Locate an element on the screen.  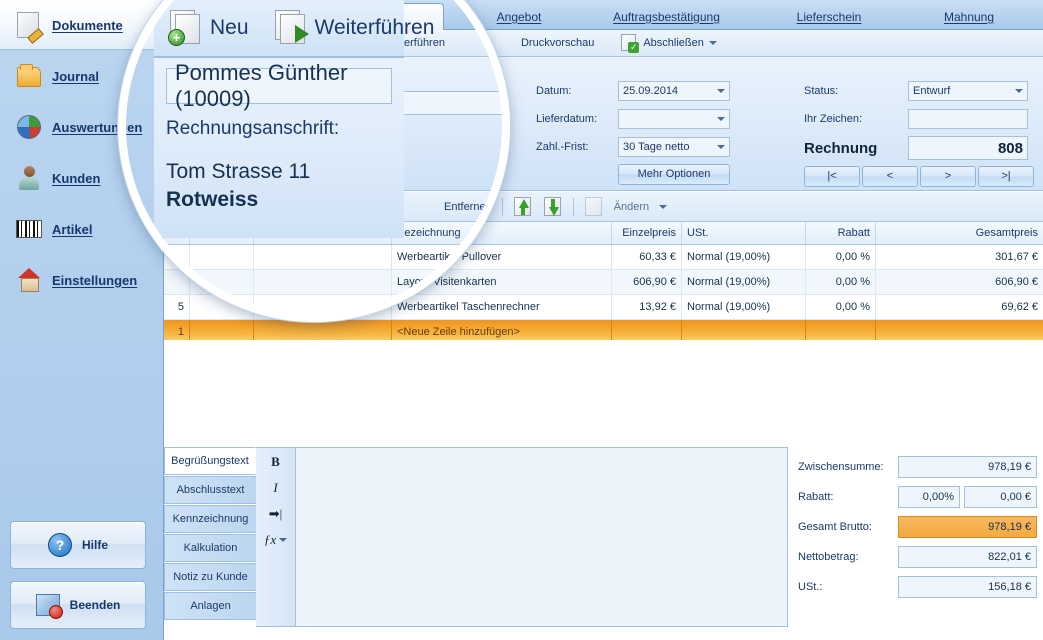
italic-button: I is located at coordinates (275, 488).